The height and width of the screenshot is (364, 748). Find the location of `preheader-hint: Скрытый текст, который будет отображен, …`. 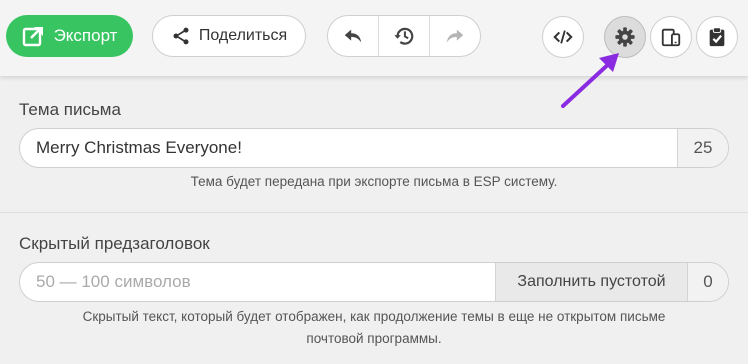

preheader-hint: Скрытый текст, который будет отображен, … is located at coordinates (374, 328).